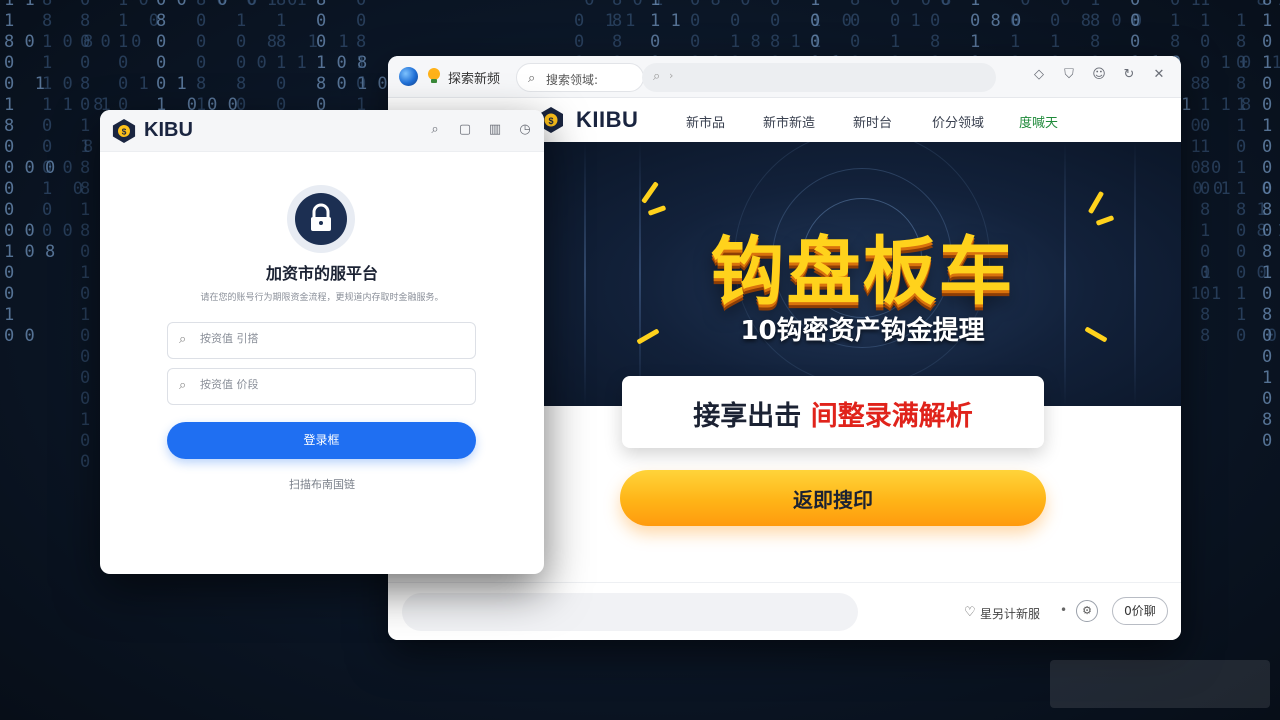  I want to click on tab-search: ⌕ 搜索领域:, so click(580, 77).